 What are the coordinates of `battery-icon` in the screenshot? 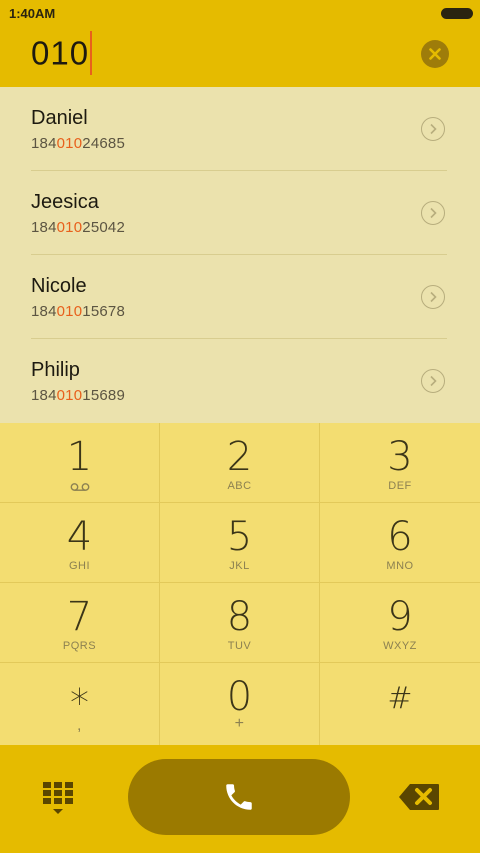 It's located at (457, 13).